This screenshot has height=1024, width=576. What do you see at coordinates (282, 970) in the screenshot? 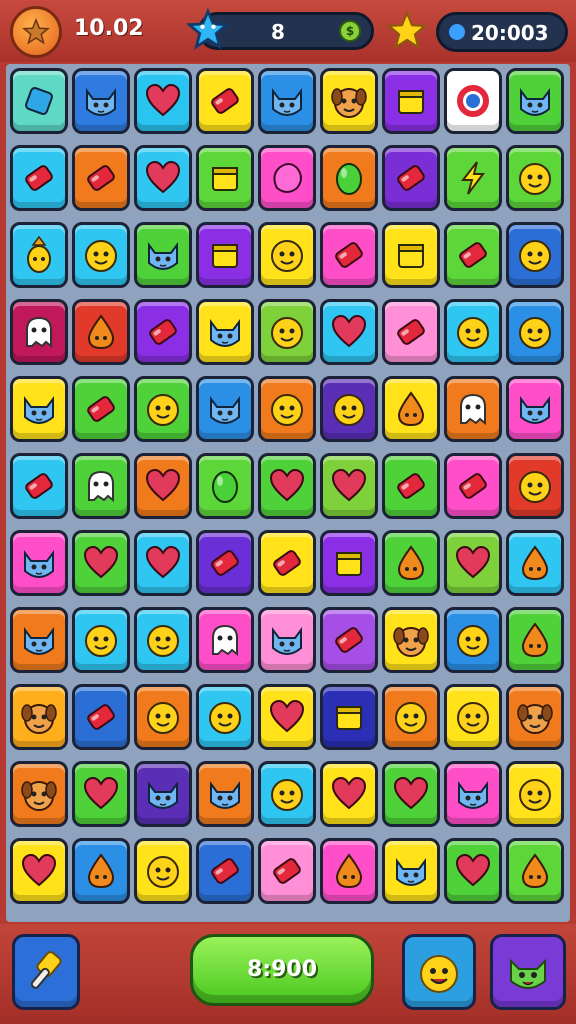
I see `play-button: 8:900` at bounding box center [282, 970].